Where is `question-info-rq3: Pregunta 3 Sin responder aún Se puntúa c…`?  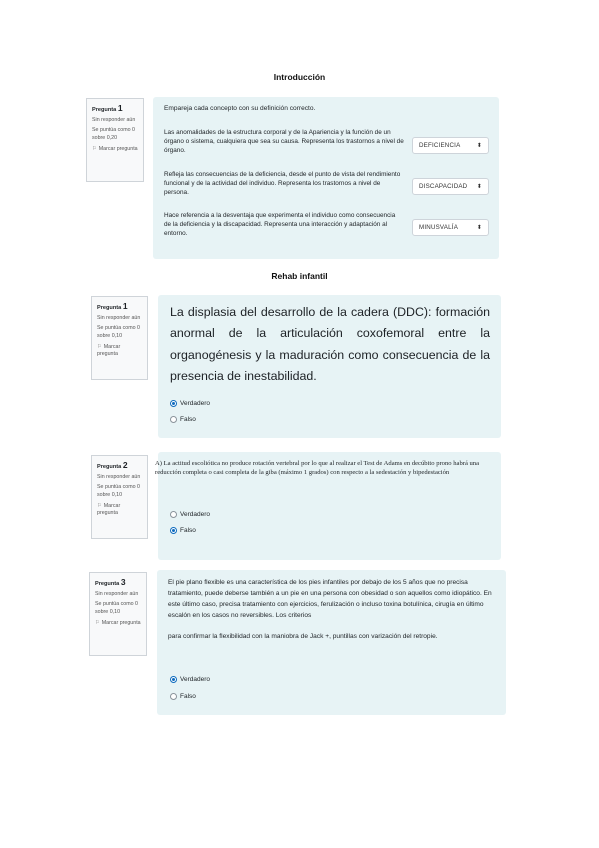
question-info-rq3: Pregunta 3 Sin responder aún Se puntúa c… is located at coordinates (118, 614).